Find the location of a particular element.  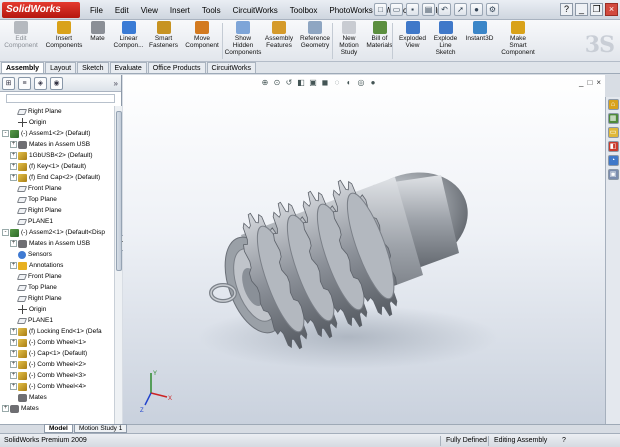

tree-item: + (-) Comb Wheel<2> is located at coordinates (48, 364).